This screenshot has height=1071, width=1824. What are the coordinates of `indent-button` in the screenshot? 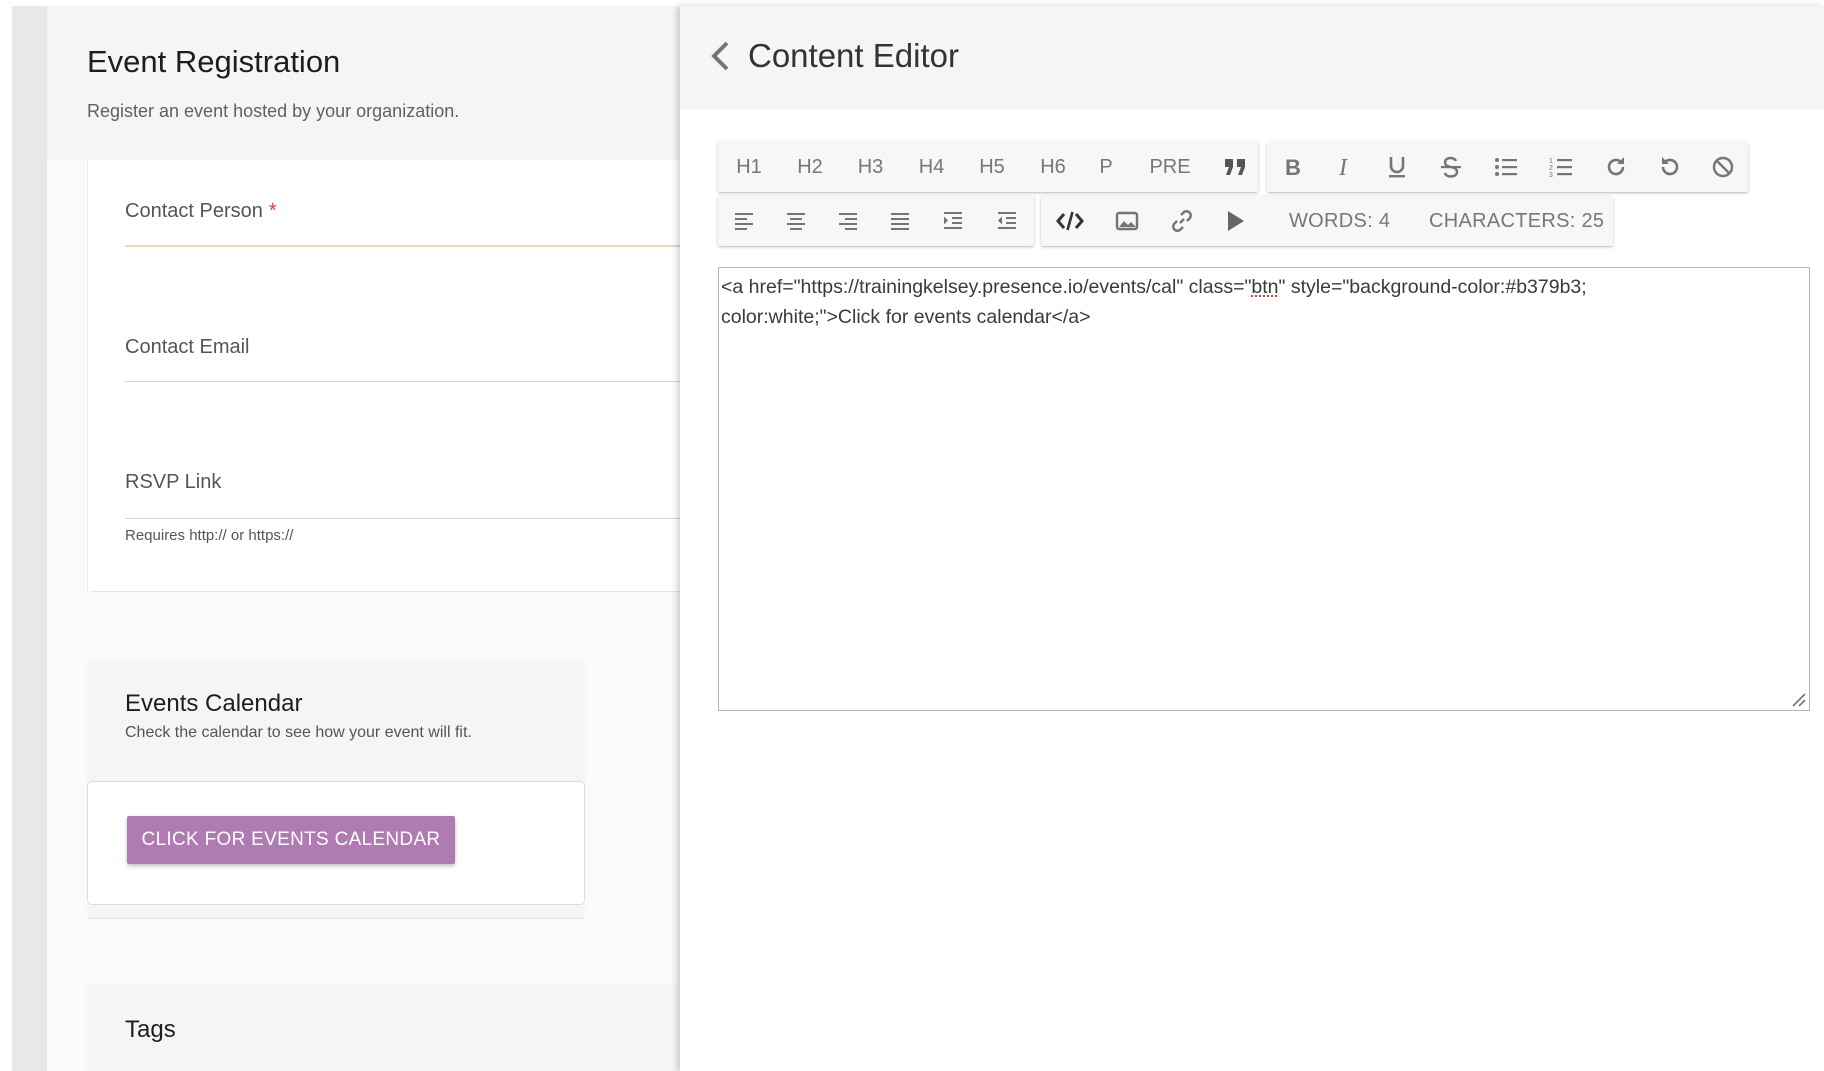 It's located at (953, 221).